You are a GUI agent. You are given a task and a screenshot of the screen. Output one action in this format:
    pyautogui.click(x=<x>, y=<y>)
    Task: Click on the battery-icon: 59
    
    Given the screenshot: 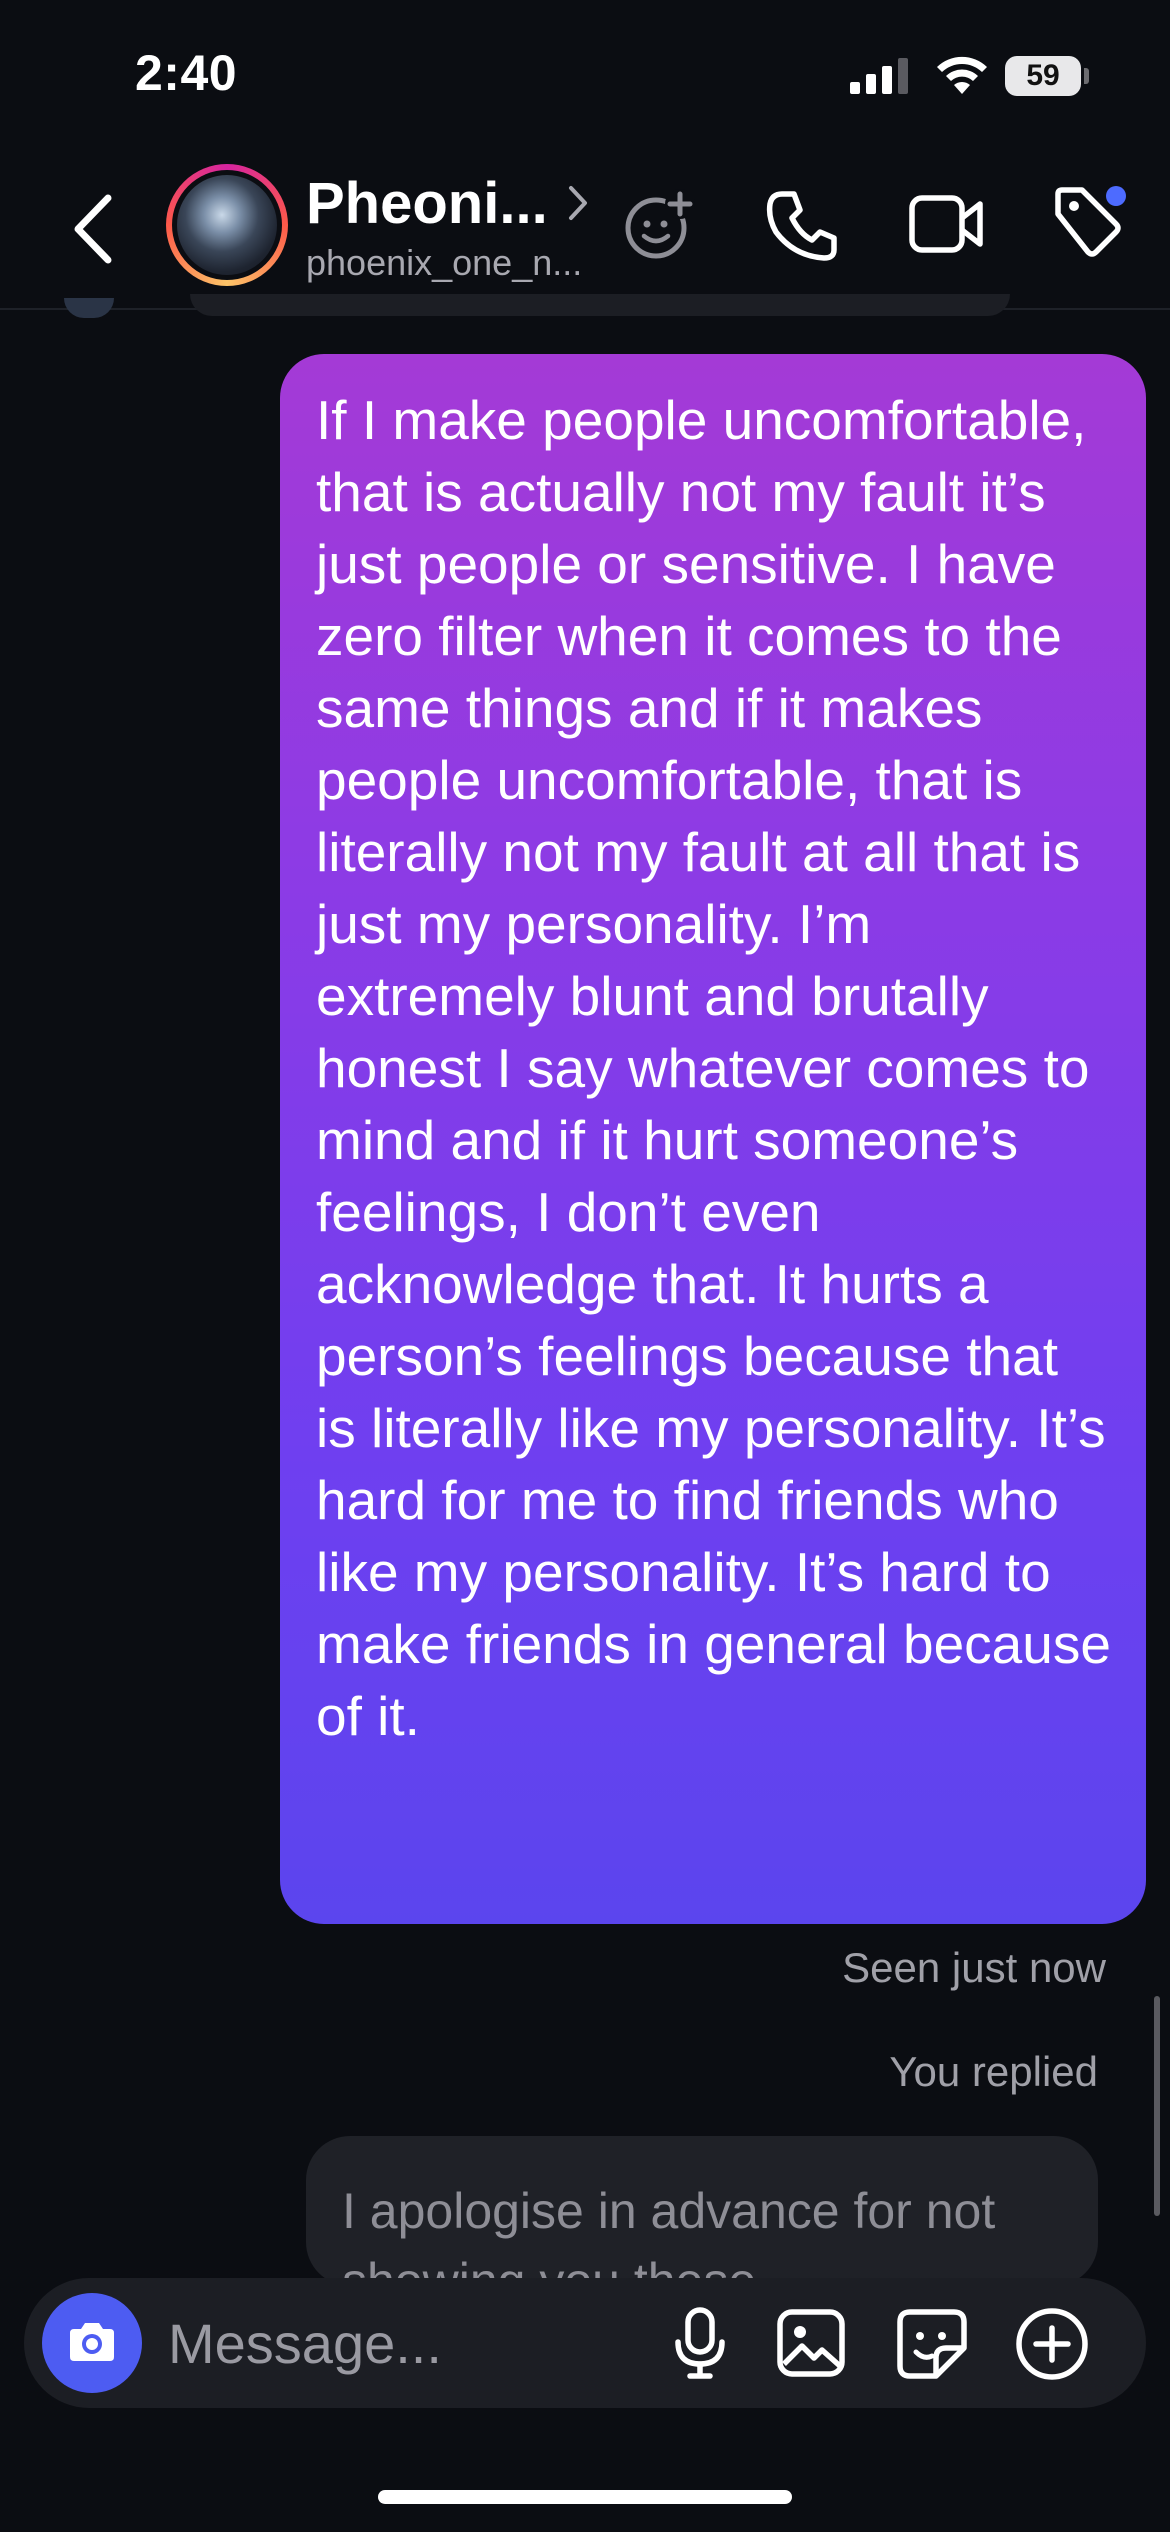 What is the action you would take?
    pyautogui.click(x=1043, y=76)
    